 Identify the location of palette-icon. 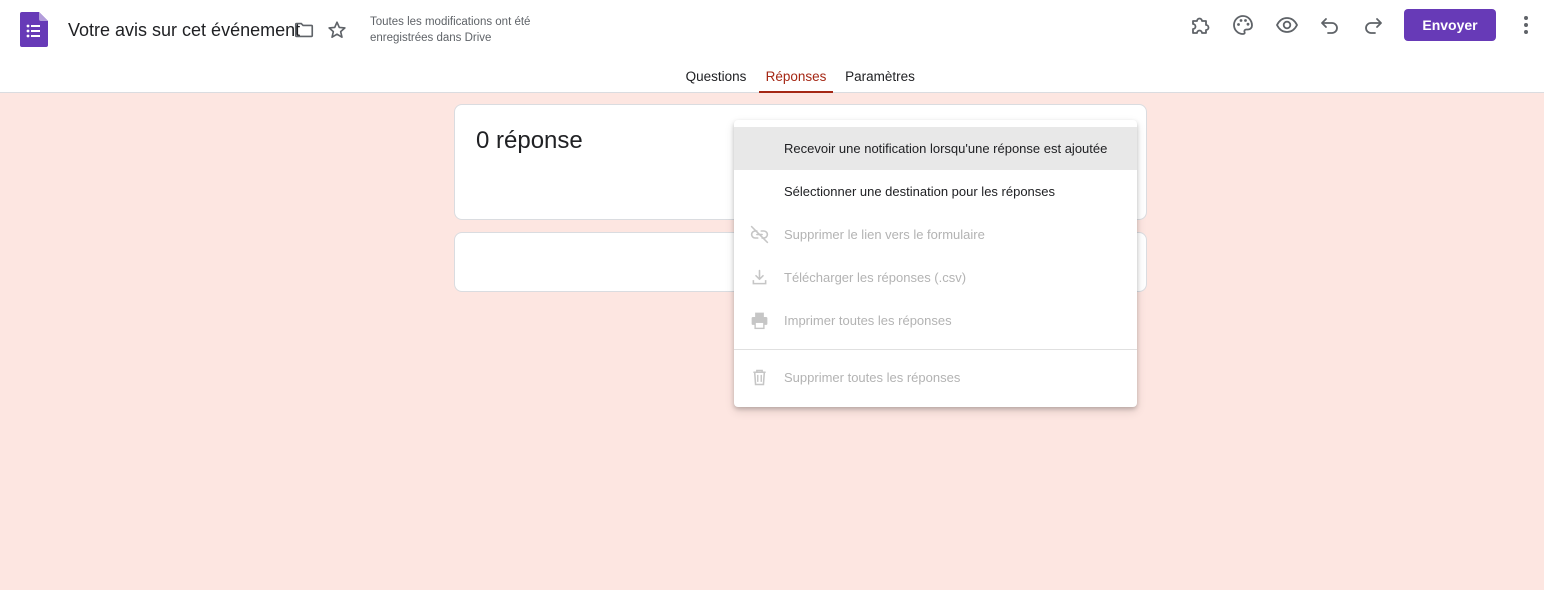
(1243, 25).